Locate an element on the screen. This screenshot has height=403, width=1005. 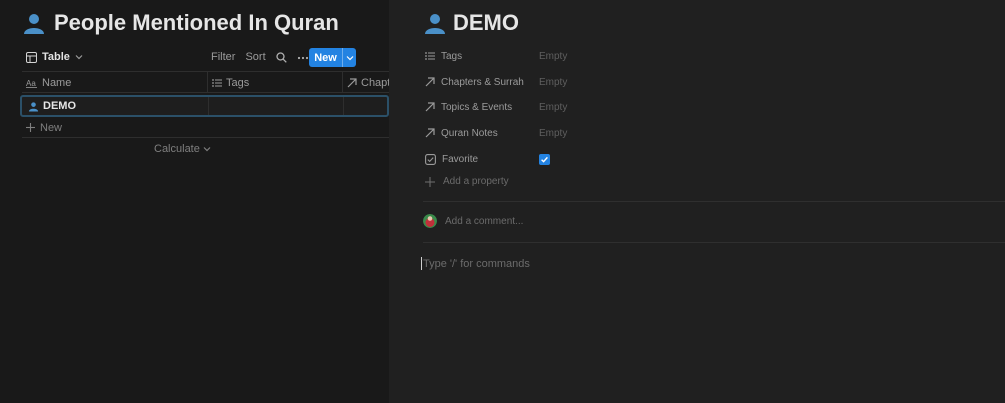
property-label: Chapters & Surrah is located at coordinates (482, 82).